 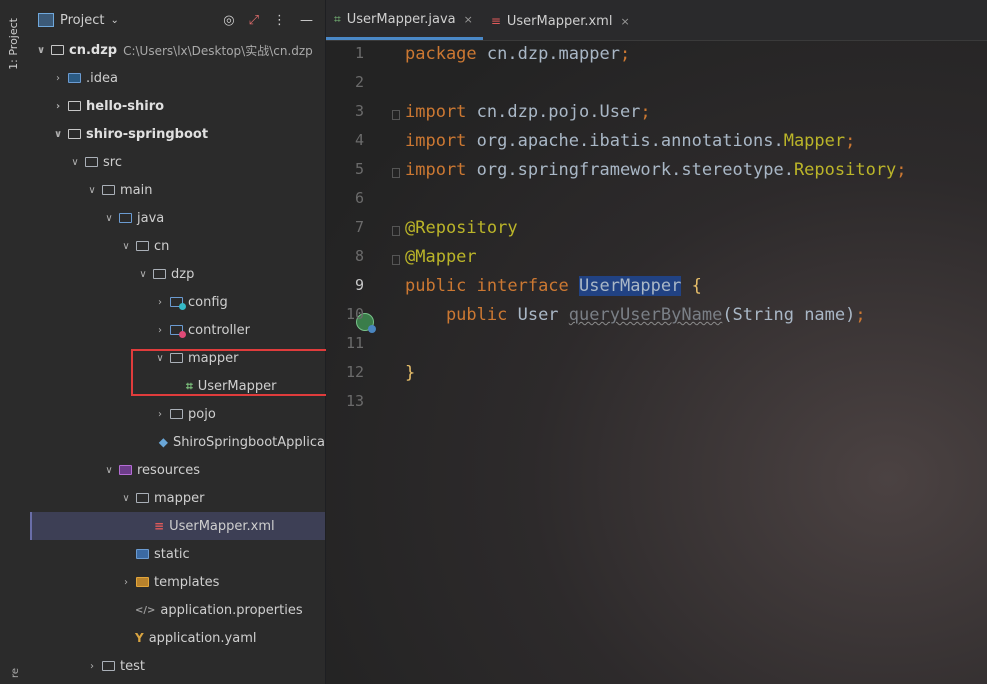 I want to click on project-panel-header: Project ⌄ ◎ ⤢ ⋮ —, so click(x=177, y=20).